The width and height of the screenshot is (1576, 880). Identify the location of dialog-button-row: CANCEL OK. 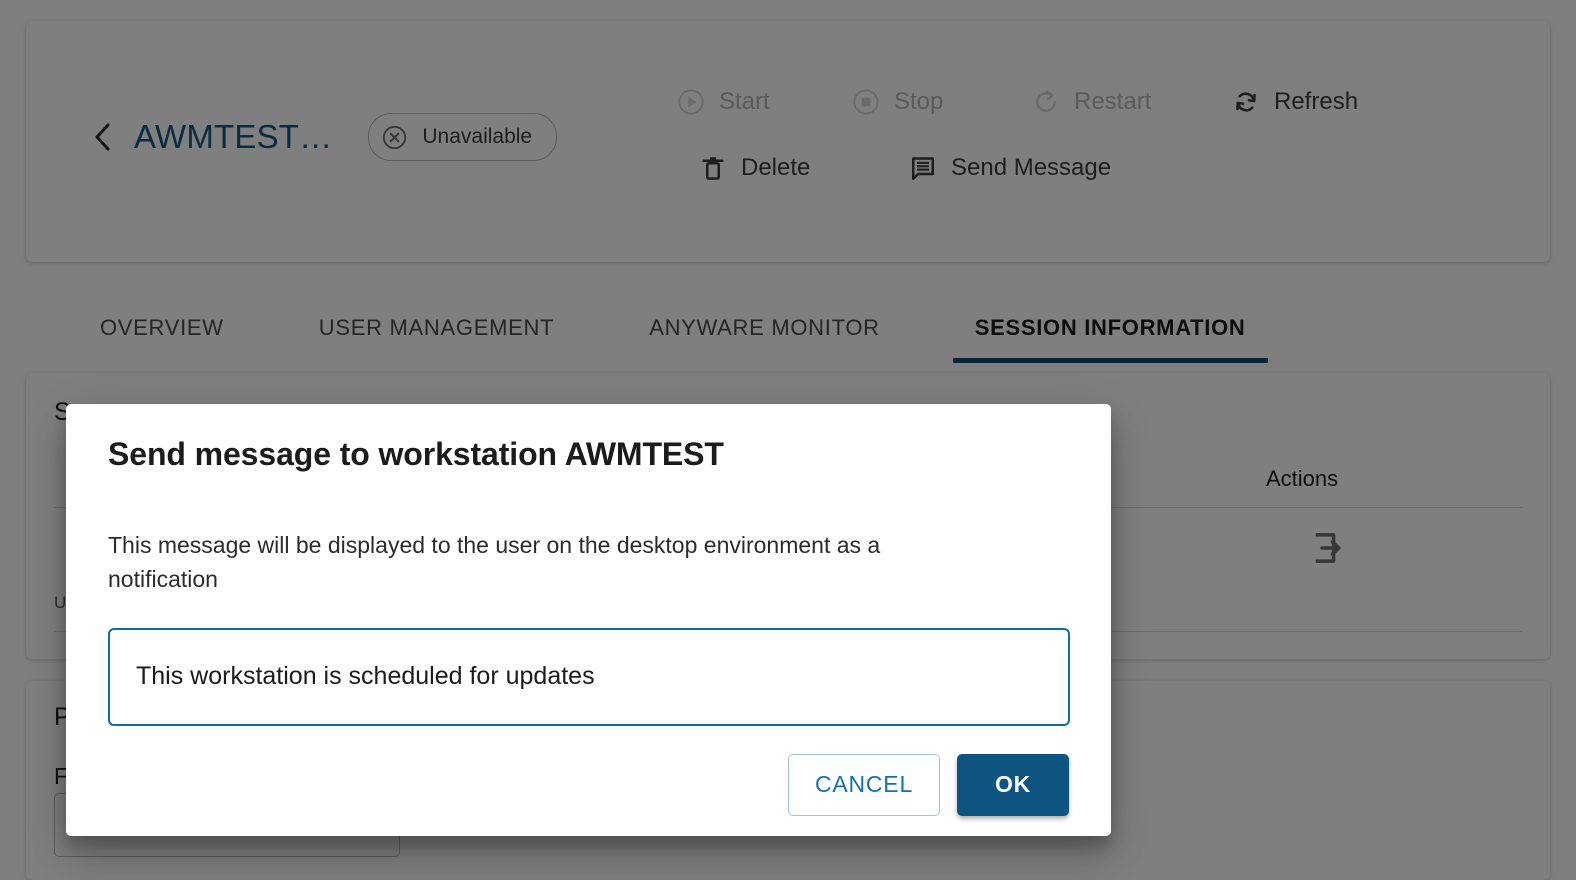
(588, 784).